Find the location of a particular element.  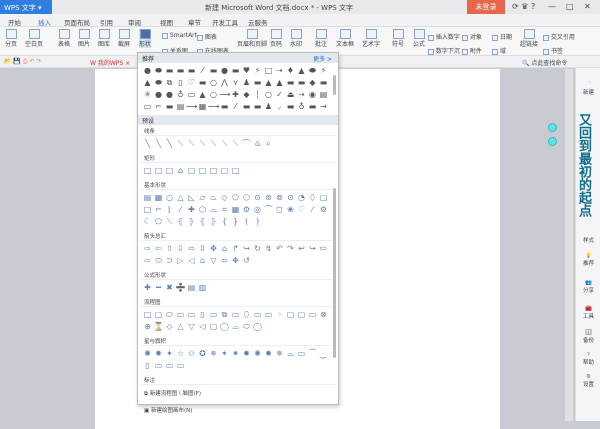

close-button: ✕ is located at coordinates (587, 6).